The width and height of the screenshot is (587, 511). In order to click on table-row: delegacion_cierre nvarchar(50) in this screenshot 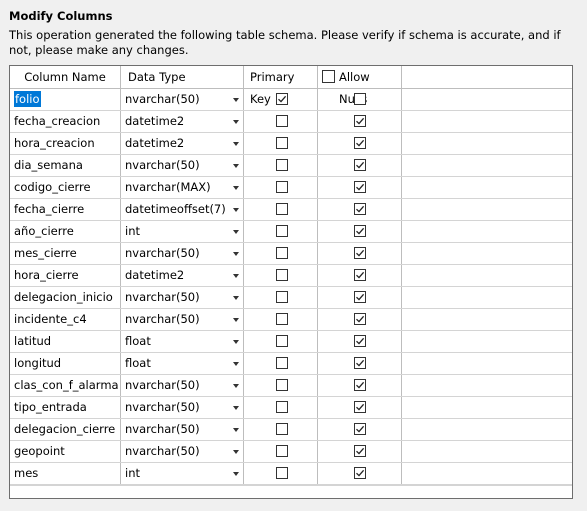, I will do `click(291, 430)`.